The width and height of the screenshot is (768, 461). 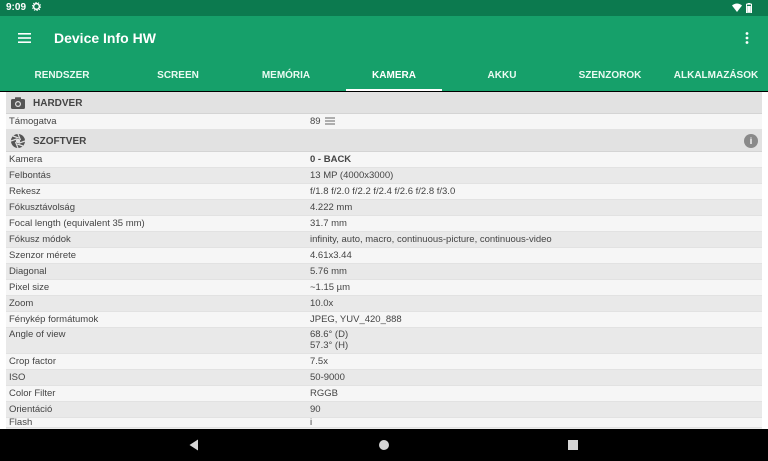 What do you see at coordinates (331, 207) in the screenshot?
I see `row-value: 4.222 mm` at bounding box center [331, 207].